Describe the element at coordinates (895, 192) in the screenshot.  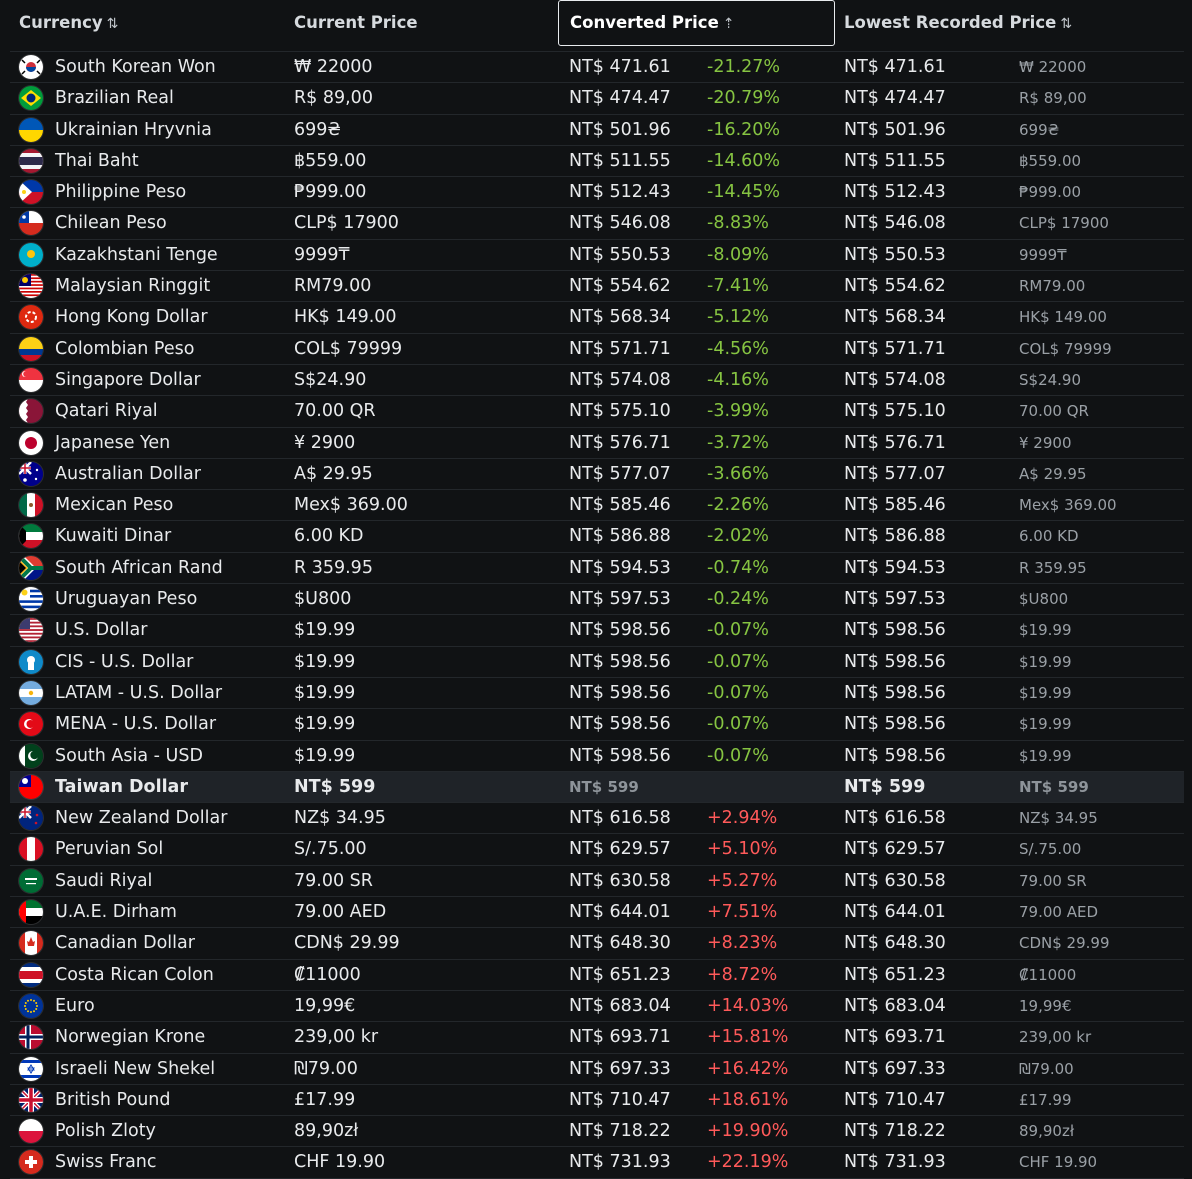
I see `lowest-recorded-converted: NT$ 512.43` at that location.